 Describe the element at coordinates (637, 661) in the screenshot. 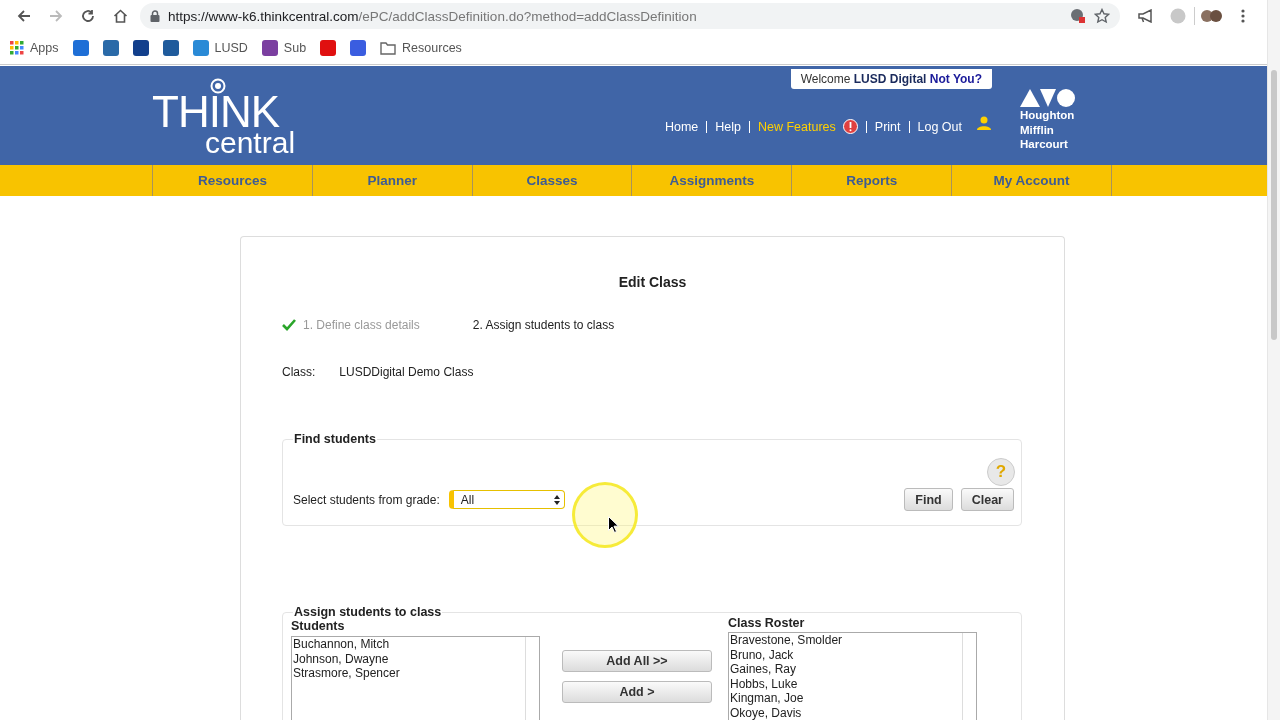

I see `transfer-button: Add All >>` at that location.